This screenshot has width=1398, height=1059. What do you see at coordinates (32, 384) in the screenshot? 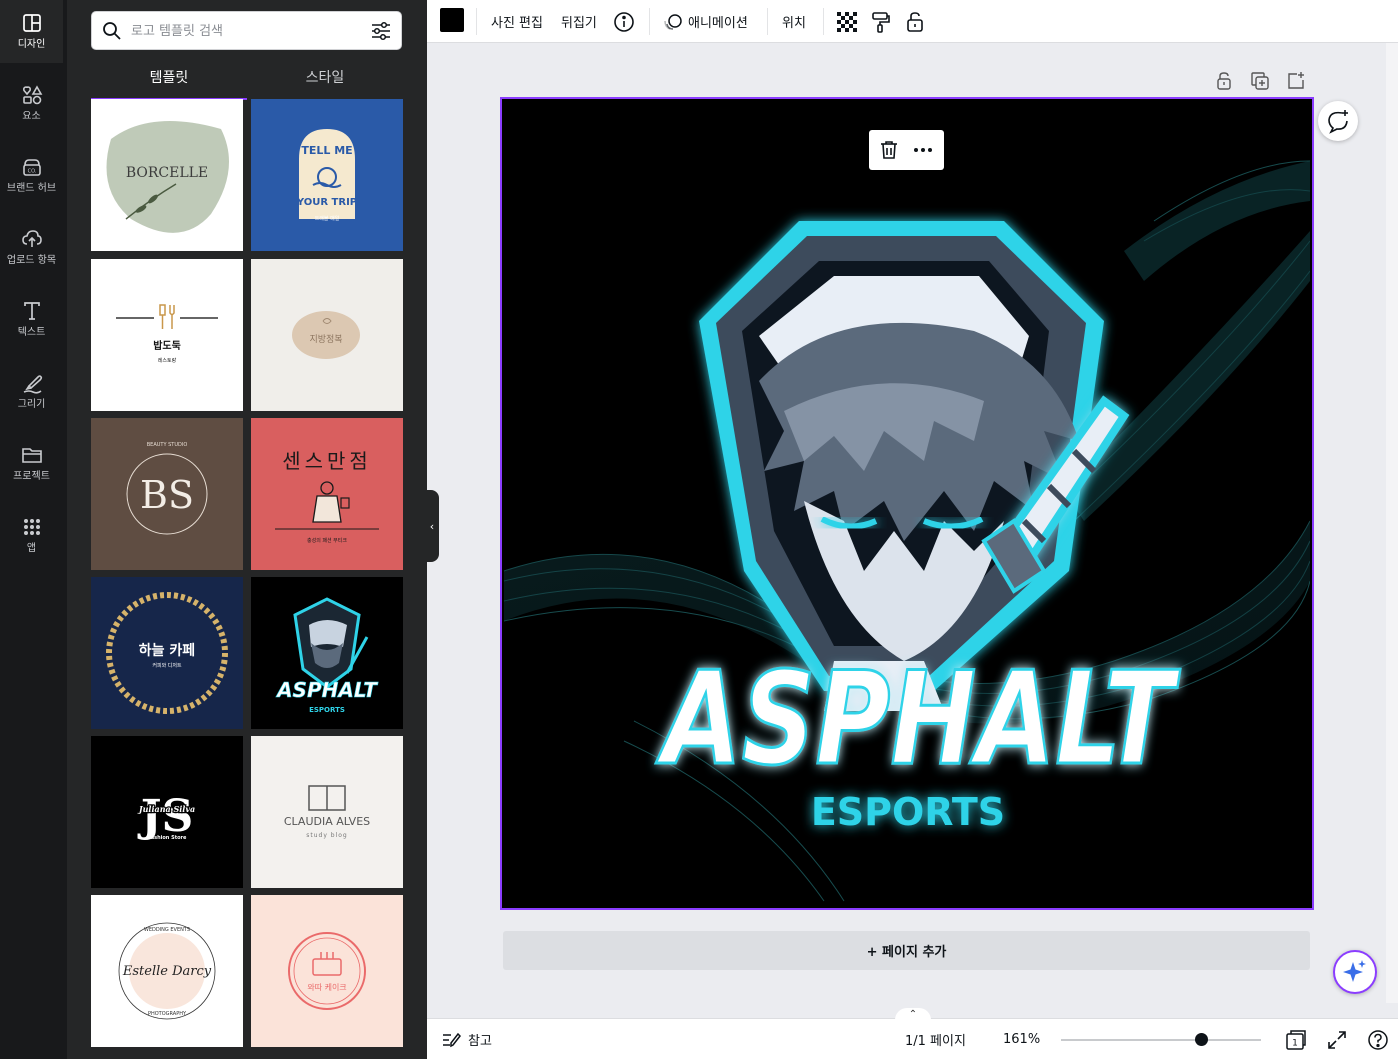
I see `draw-icon` at bounding box center [32, 384].